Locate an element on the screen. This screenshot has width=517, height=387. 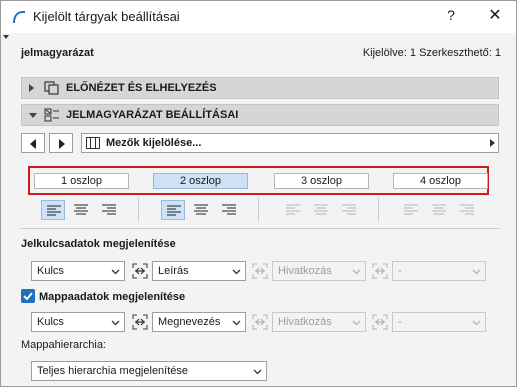
title-bar: Kijelölt tárgyak beállításai ? ✕ is located at coordinates (258, 17).